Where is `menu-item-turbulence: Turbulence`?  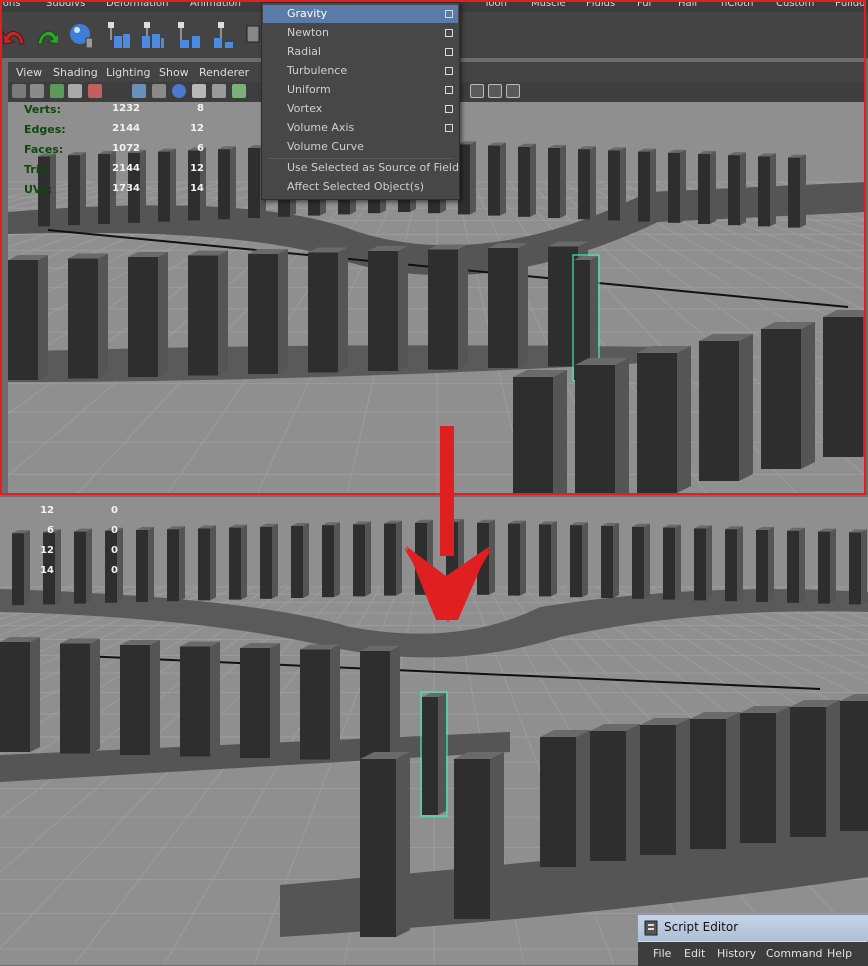 menu-item-turbulence: Turbulence is located at coordinates (360, 71).